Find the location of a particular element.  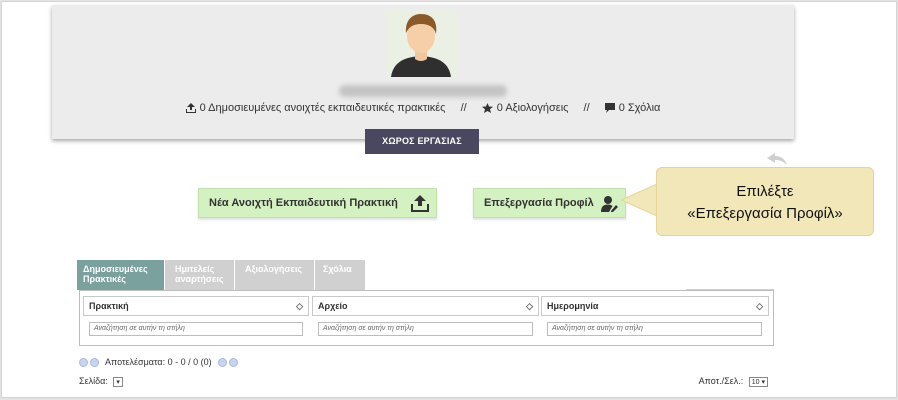

edit-profile-label: Επεξεργασία Προφίλ is located at coordinates (539, 203).